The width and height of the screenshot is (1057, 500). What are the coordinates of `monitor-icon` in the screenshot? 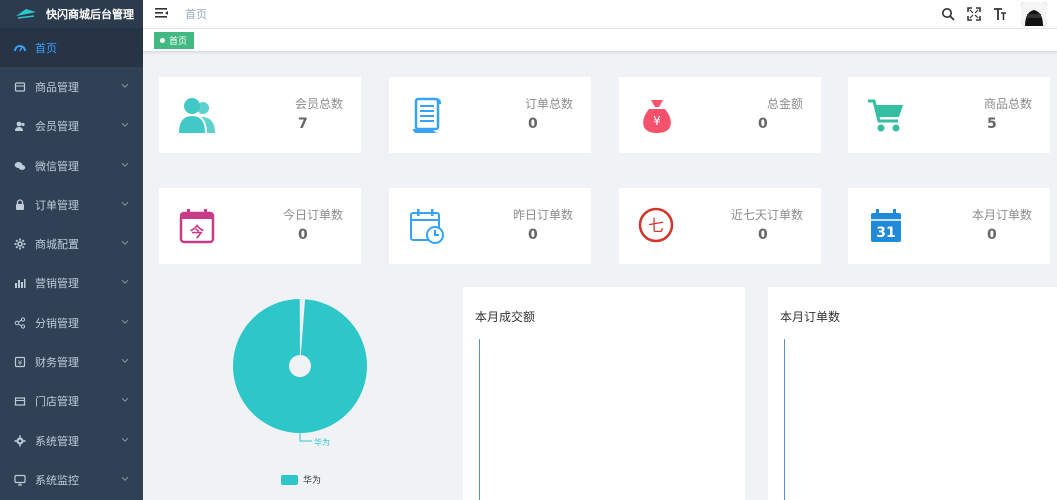 It's located at (20, 480).